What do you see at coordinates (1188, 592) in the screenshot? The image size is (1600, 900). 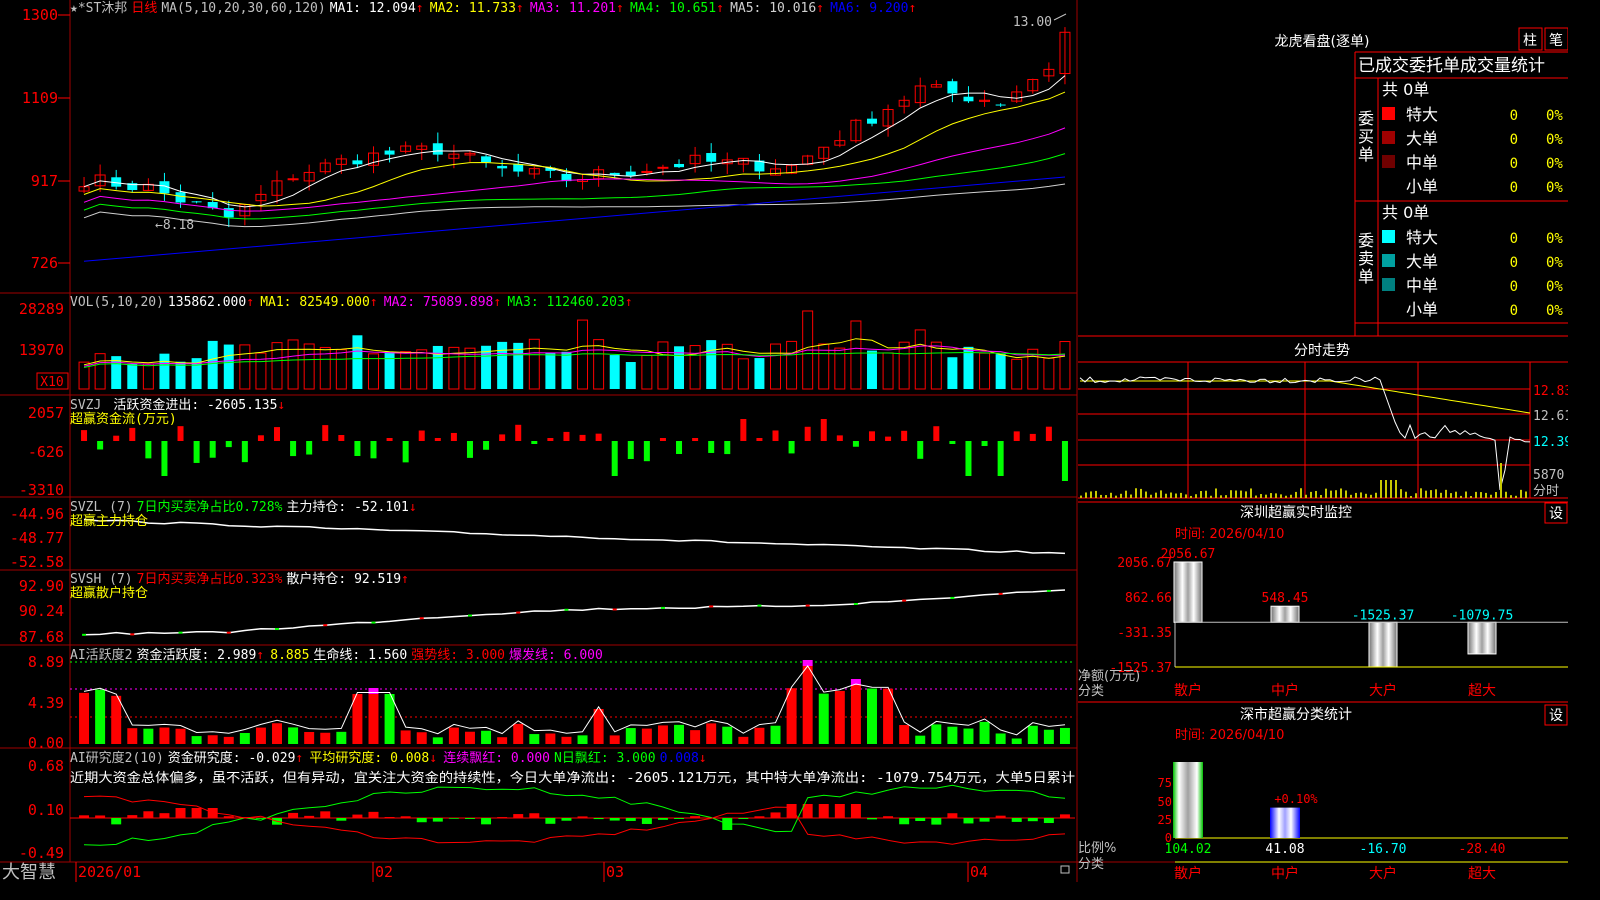 I see `monitor-bar-散户` at bounding box center [1188, 592].